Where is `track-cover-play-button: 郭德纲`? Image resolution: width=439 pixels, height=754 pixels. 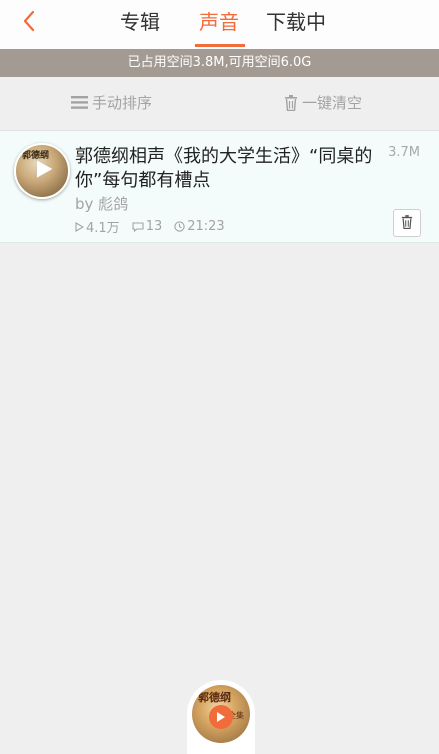 track-cover-play-button: 郭德纲 is located at coordinates (42, 171).